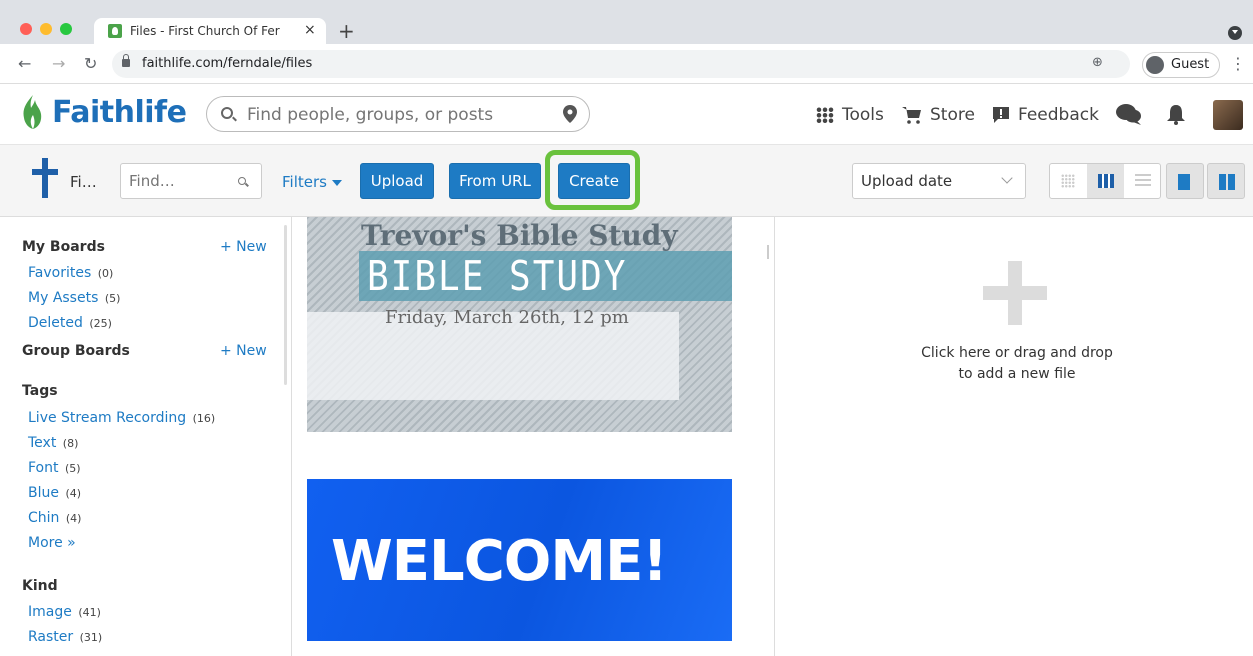  Describe the element at coordinates (495, 181) in the screenshot. I see `from-url-button: From URL` at that location.